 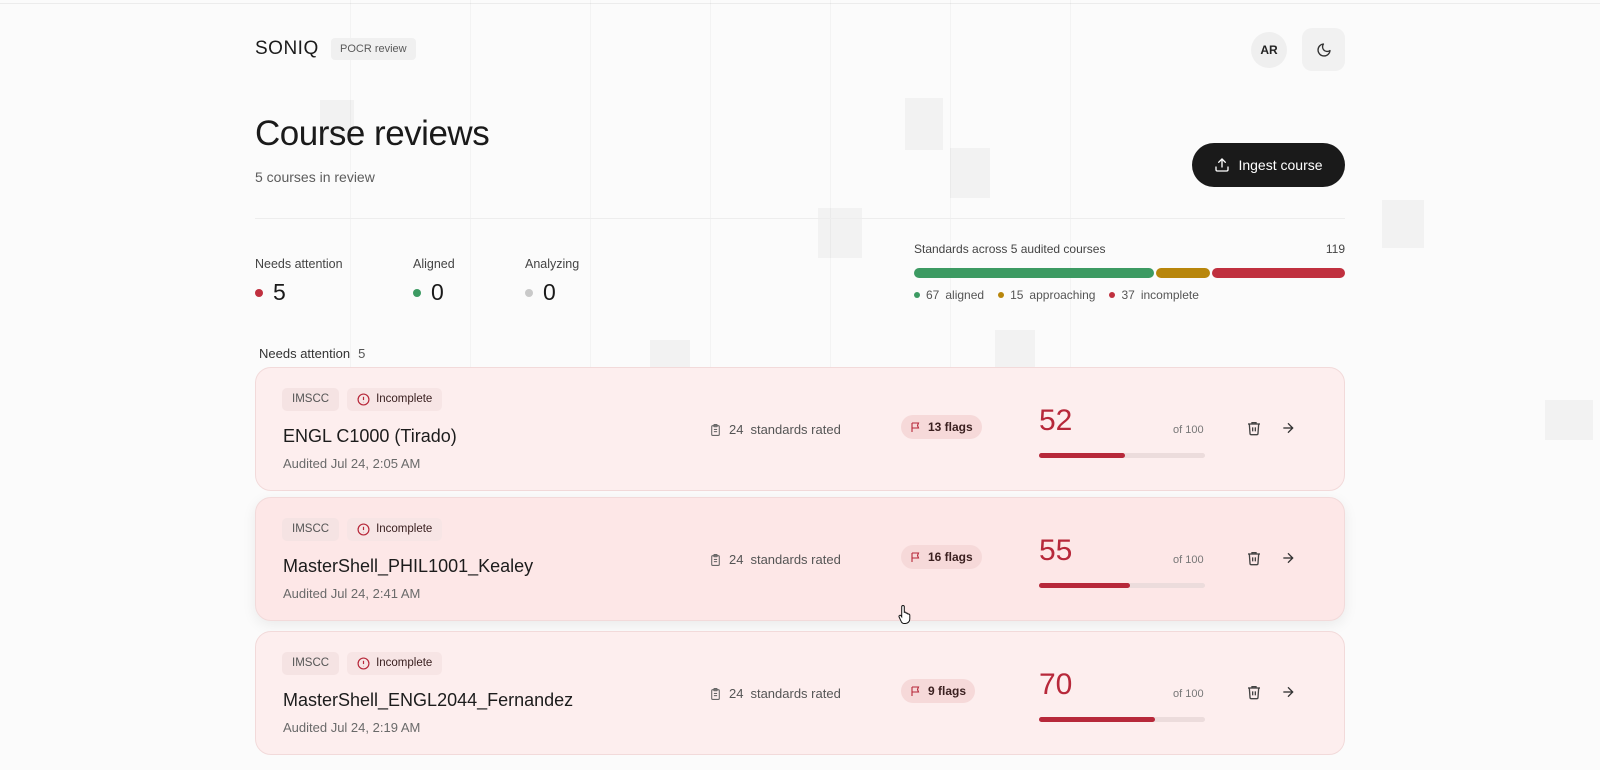 I want to click on moon-icon, so click(x=1323, y=49).